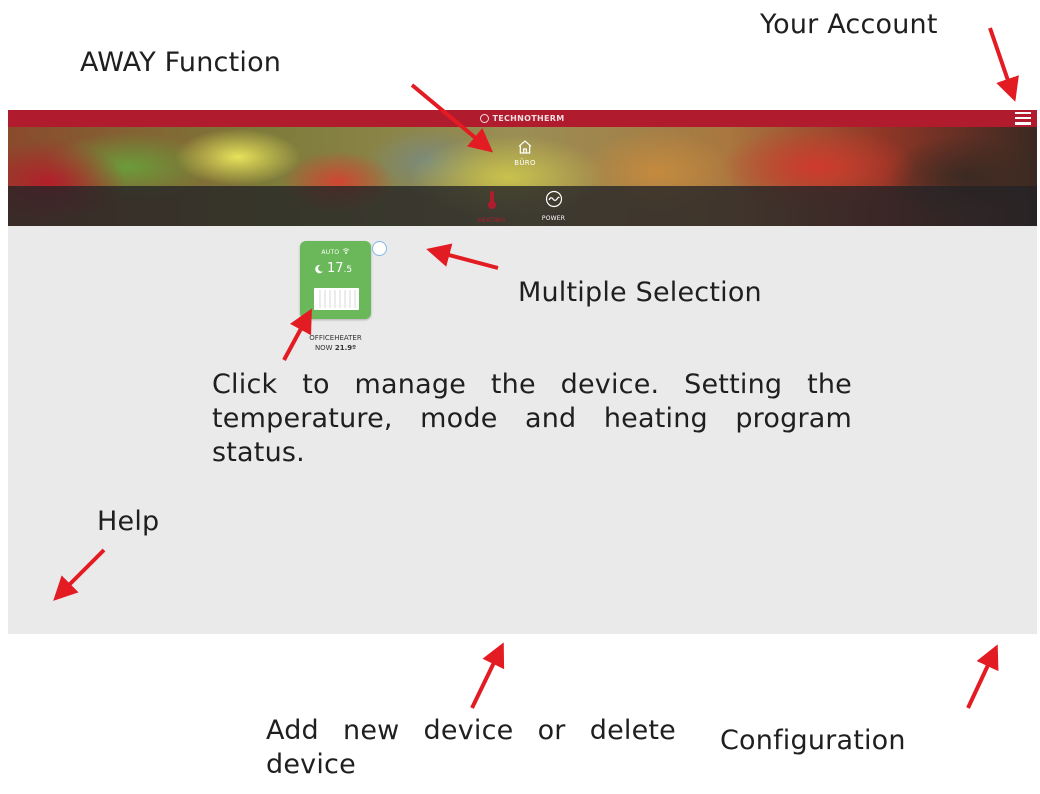 Image resolution: width=1040 pixels, height=794 pixels. What do you see at coordinates (79, 574) in the screenshot?
I see `arrow-help` at bounding box center [79, 574].